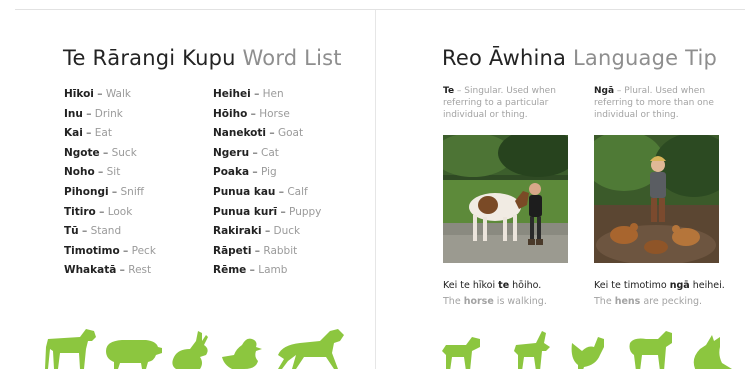 The width and height of the screenshot is (747, 369). What do you see at coordinates (267, 211) in the screenshot?
I see `word-item: Punua kurī – Puppy` at bounding box center [267, 211].